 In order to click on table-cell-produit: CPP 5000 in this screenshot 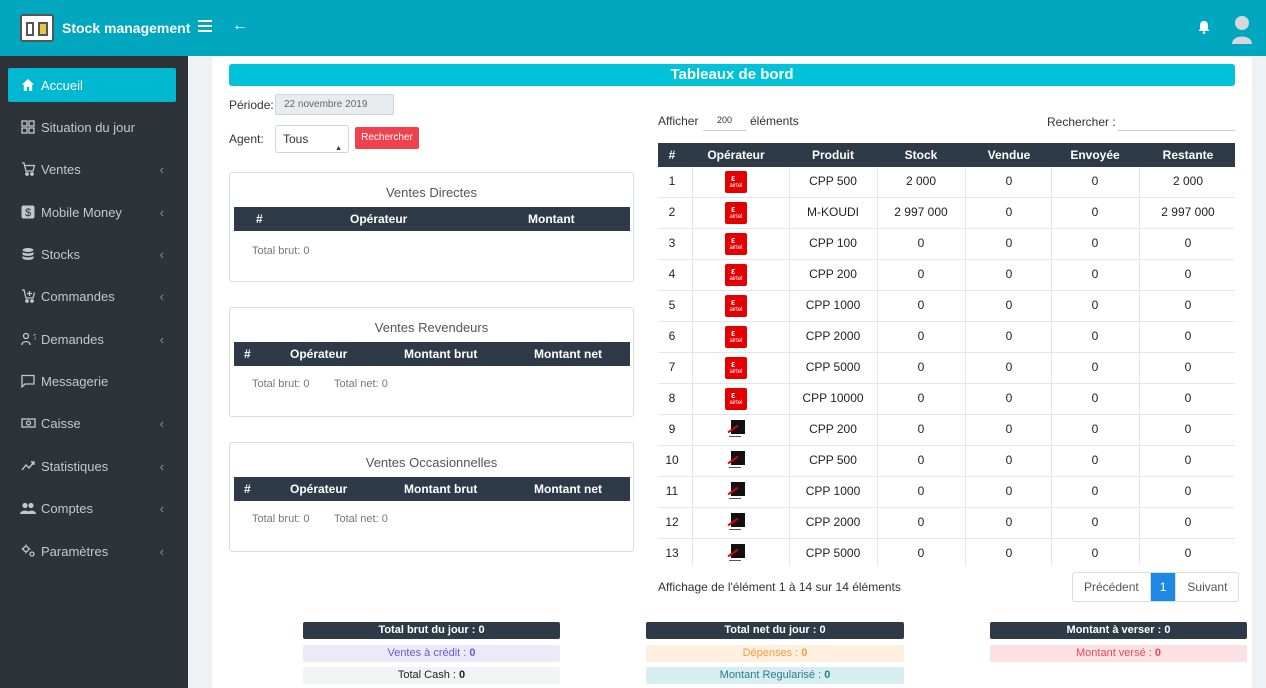, I will do `click(833, 367)`.